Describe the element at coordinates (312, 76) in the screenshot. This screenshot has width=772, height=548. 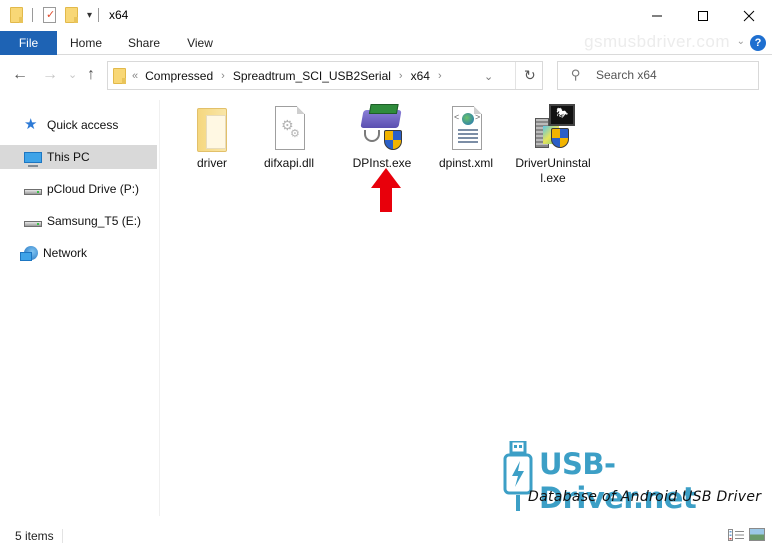
I see `breadcrumb-item: Spreadtrum_SCI_USB2Serial` at that location.